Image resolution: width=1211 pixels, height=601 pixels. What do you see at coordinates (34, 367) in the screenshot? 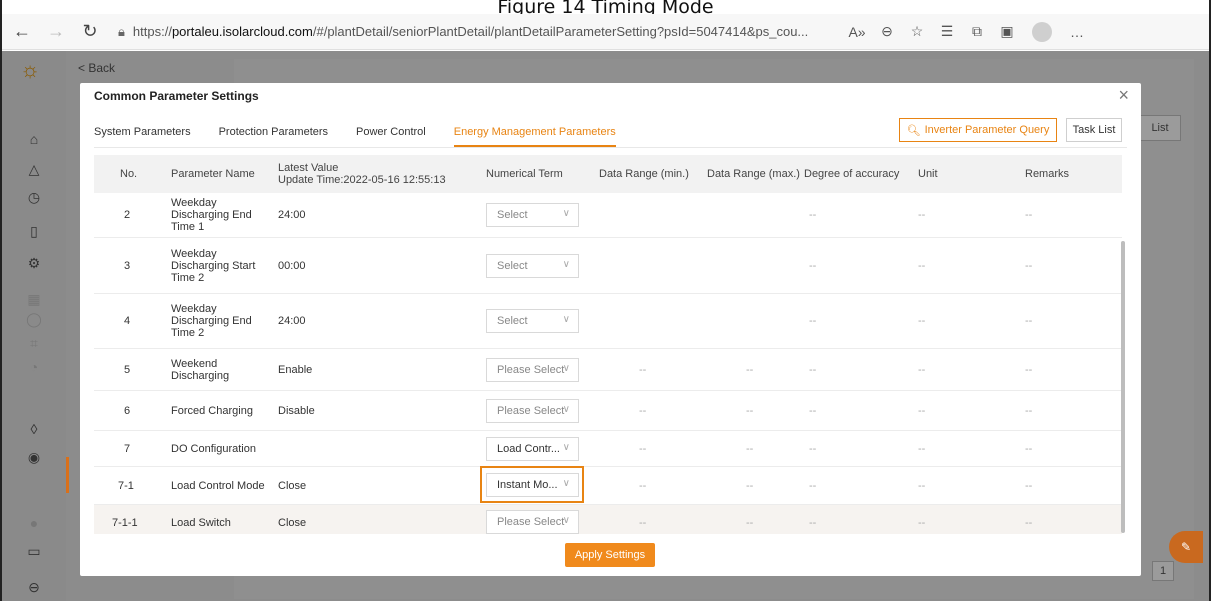
I see `timer-icon: ◔` at bounding box center [34, 367].